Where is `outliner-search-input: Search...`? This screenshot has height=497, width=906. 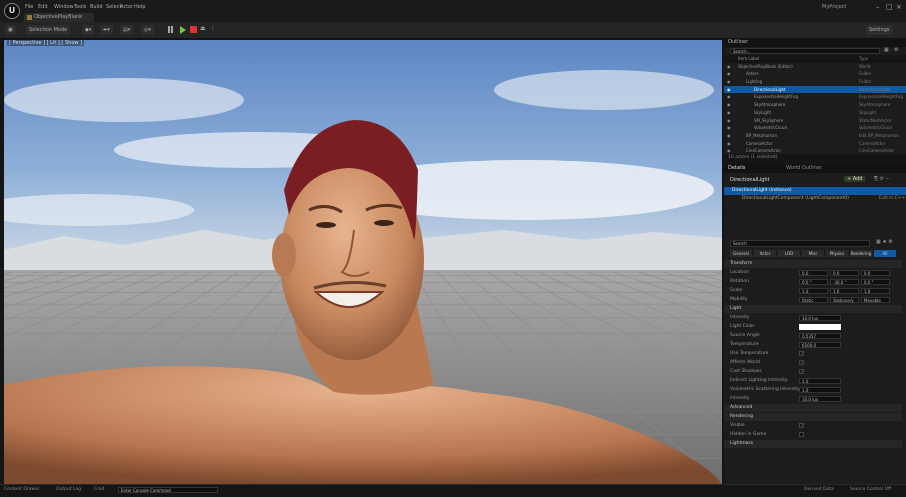
outliner-search-input: Search... is located at coordinates (805, 51).